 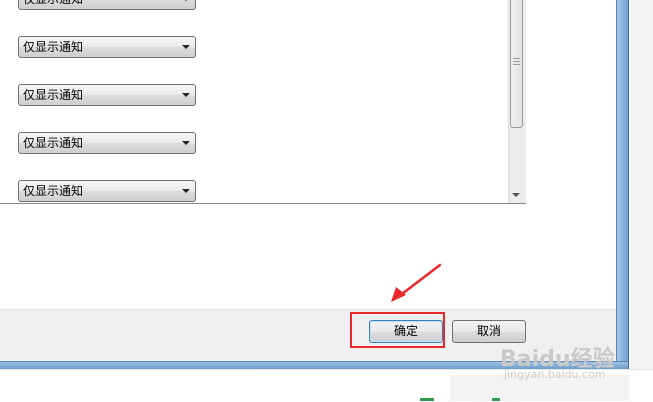 I want to click on annotation-highlight-box, so click(x=397, y=330).